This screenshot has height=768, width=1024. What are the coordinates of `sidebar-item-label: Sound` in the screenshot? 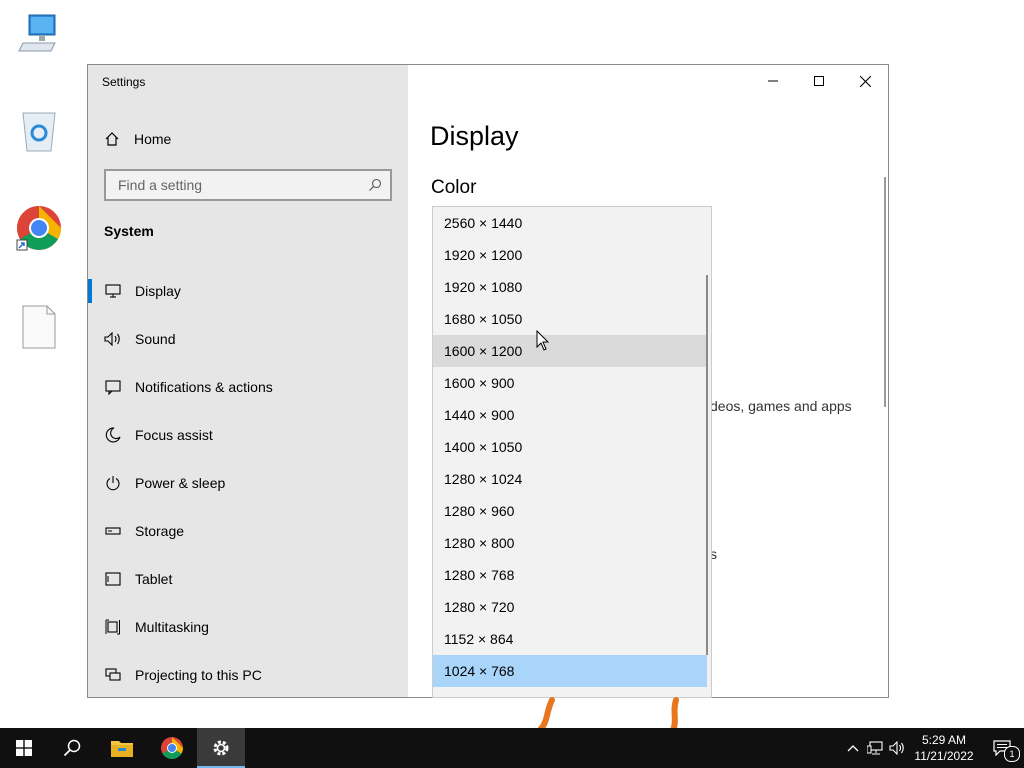 It's located at (155, 339).